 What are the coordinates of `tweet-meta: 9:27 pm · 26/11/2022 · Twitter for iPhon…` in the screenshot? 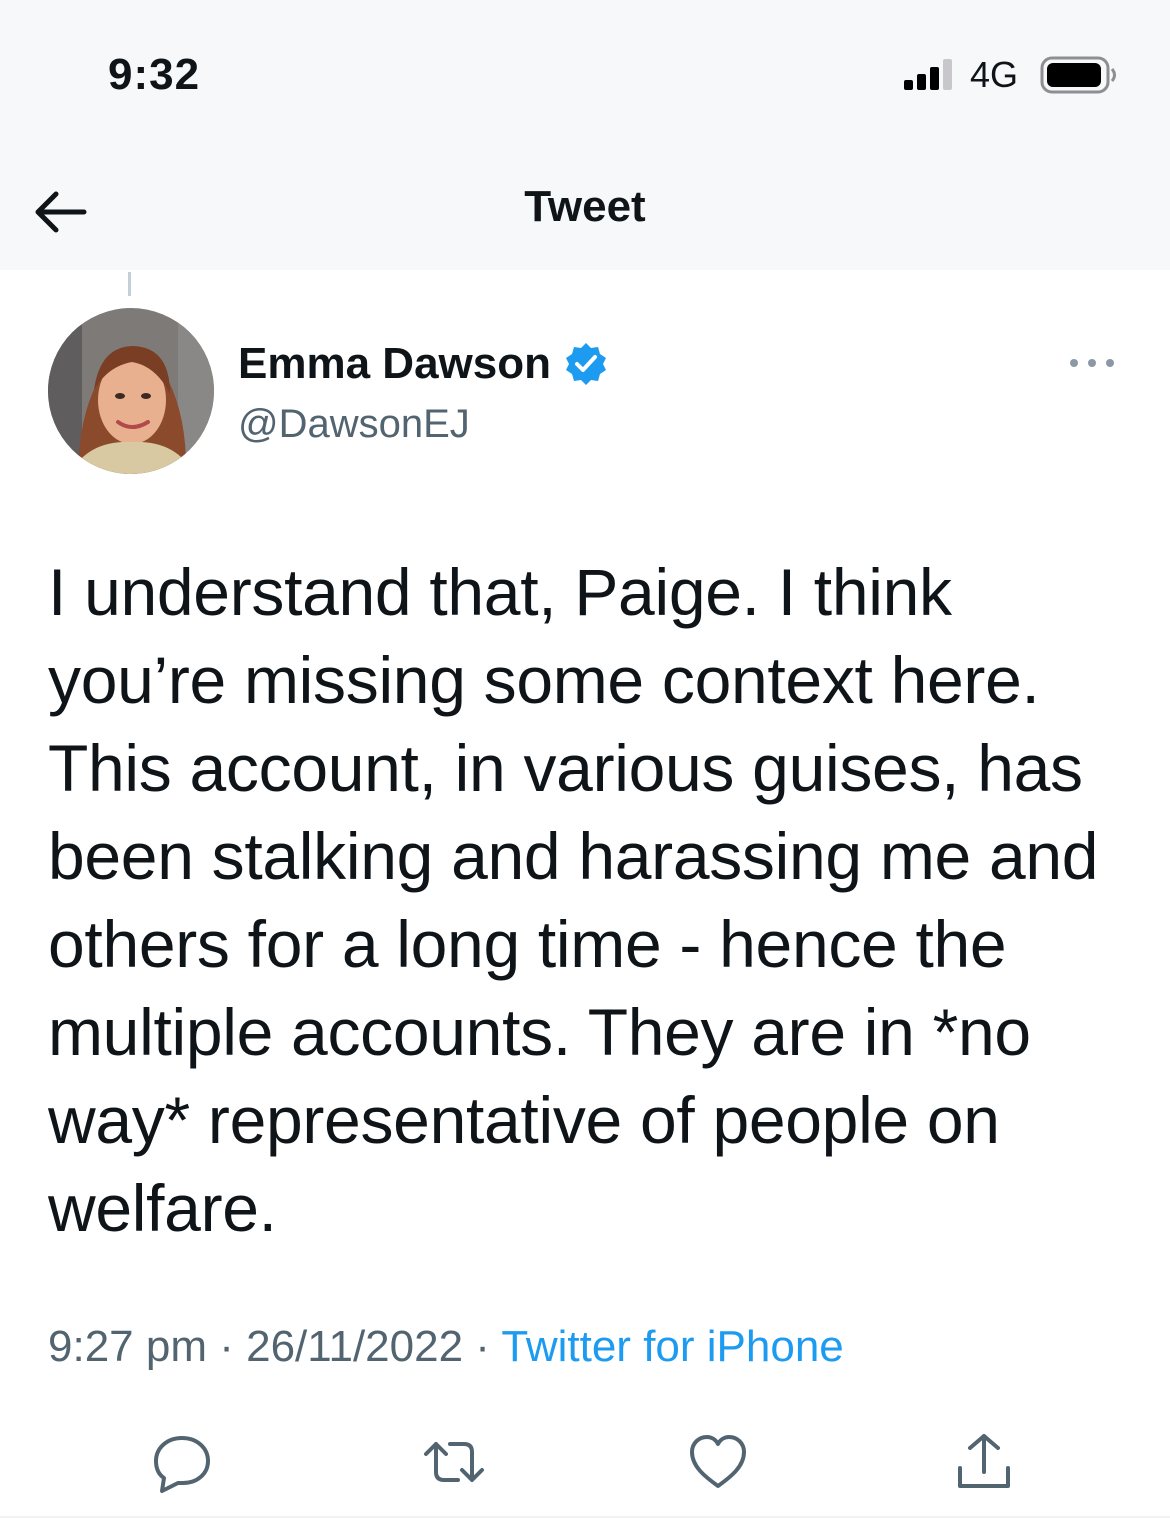 It's located at (446, 1347).